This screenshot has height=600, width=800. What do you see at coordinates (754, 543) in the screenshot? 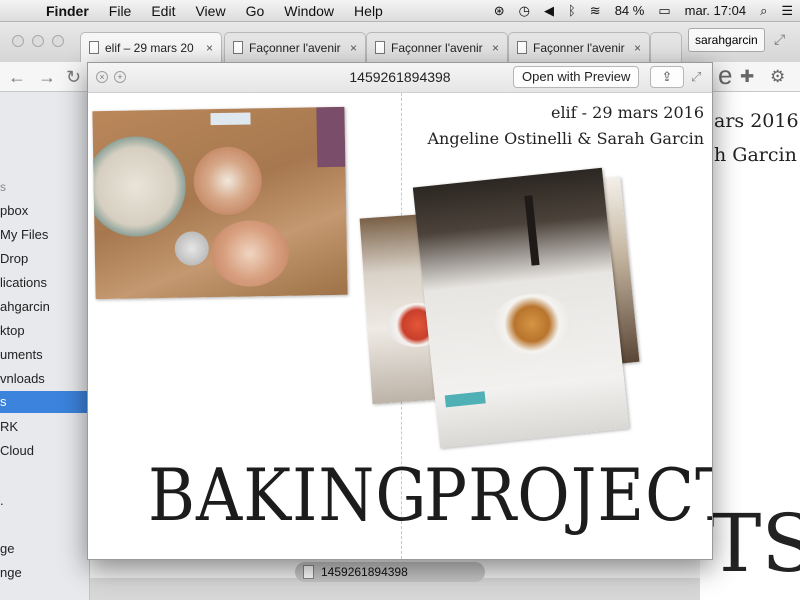
I see `background-title-text: TS` at bounding box center [754, 543].